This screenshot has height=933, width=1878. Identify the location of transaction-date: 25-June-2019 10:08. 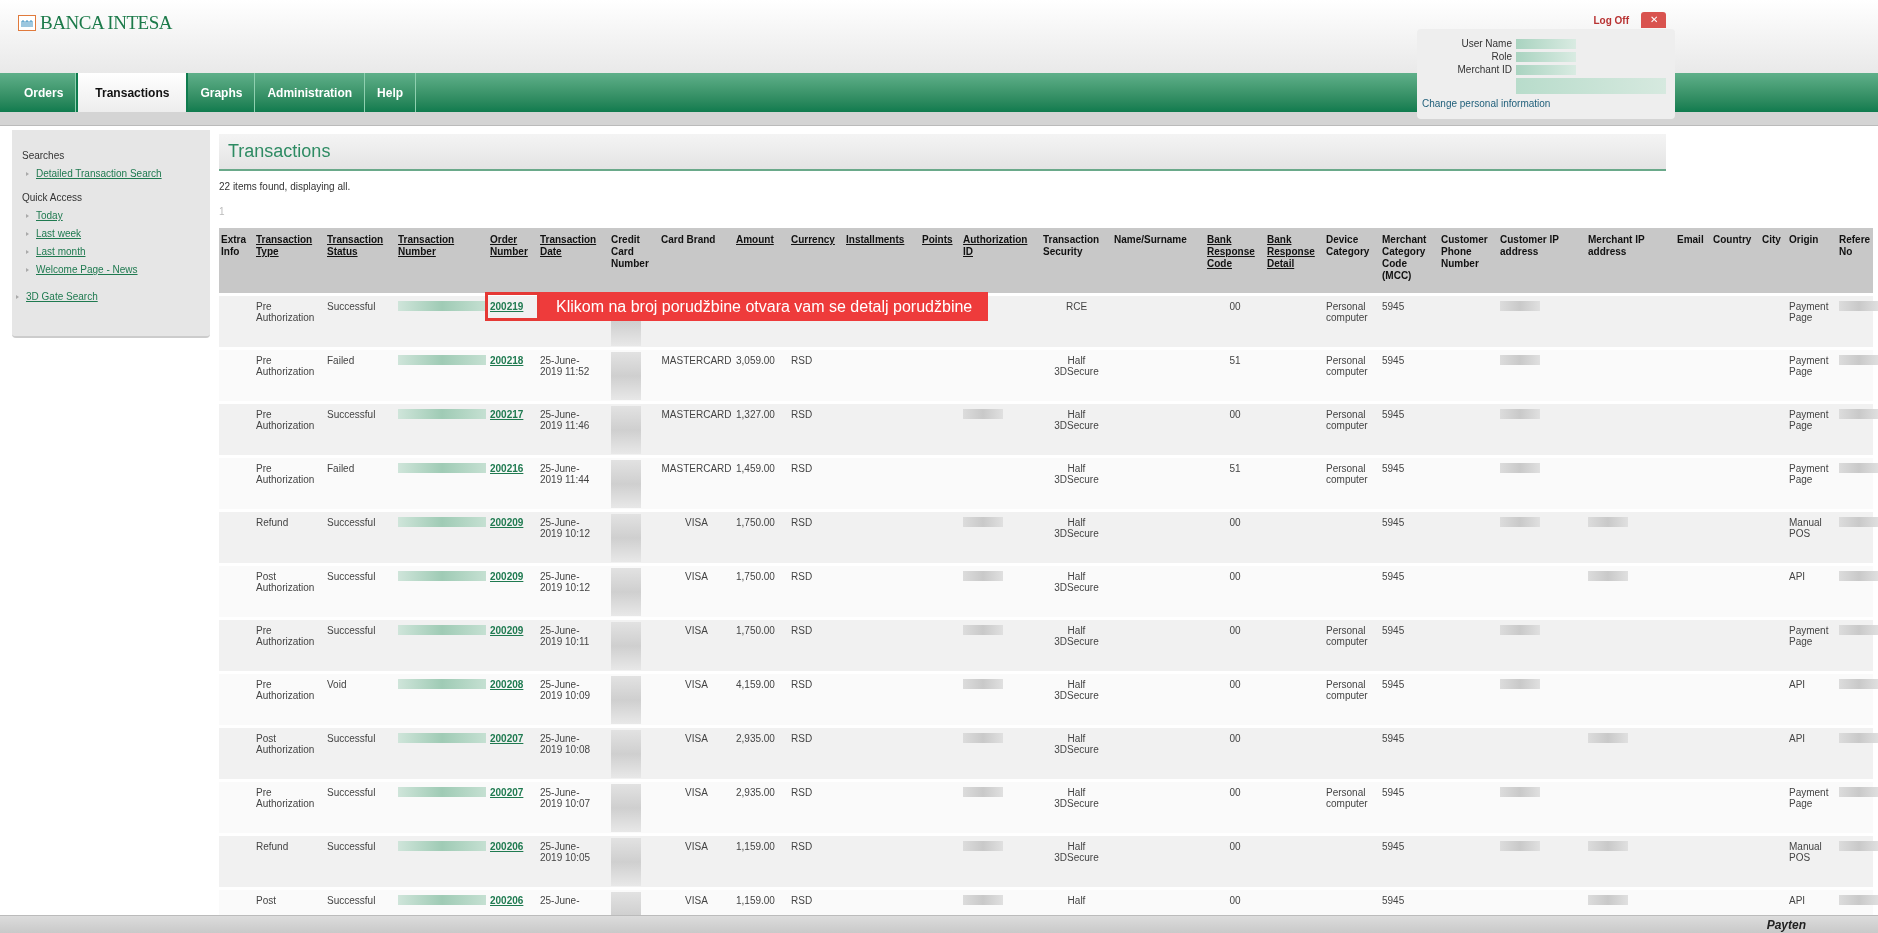
(566, 743).